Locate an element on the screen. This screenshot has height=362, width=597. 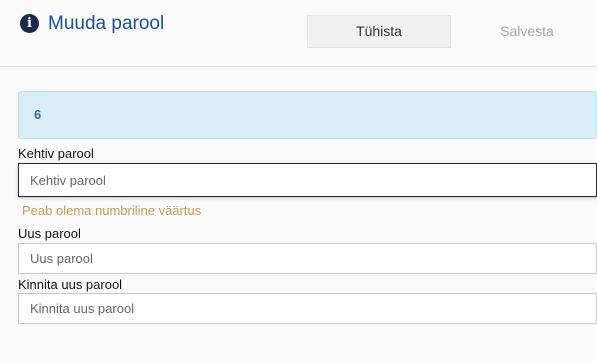
dialog-title: Muuda parool is located at coordinates (106, 23).